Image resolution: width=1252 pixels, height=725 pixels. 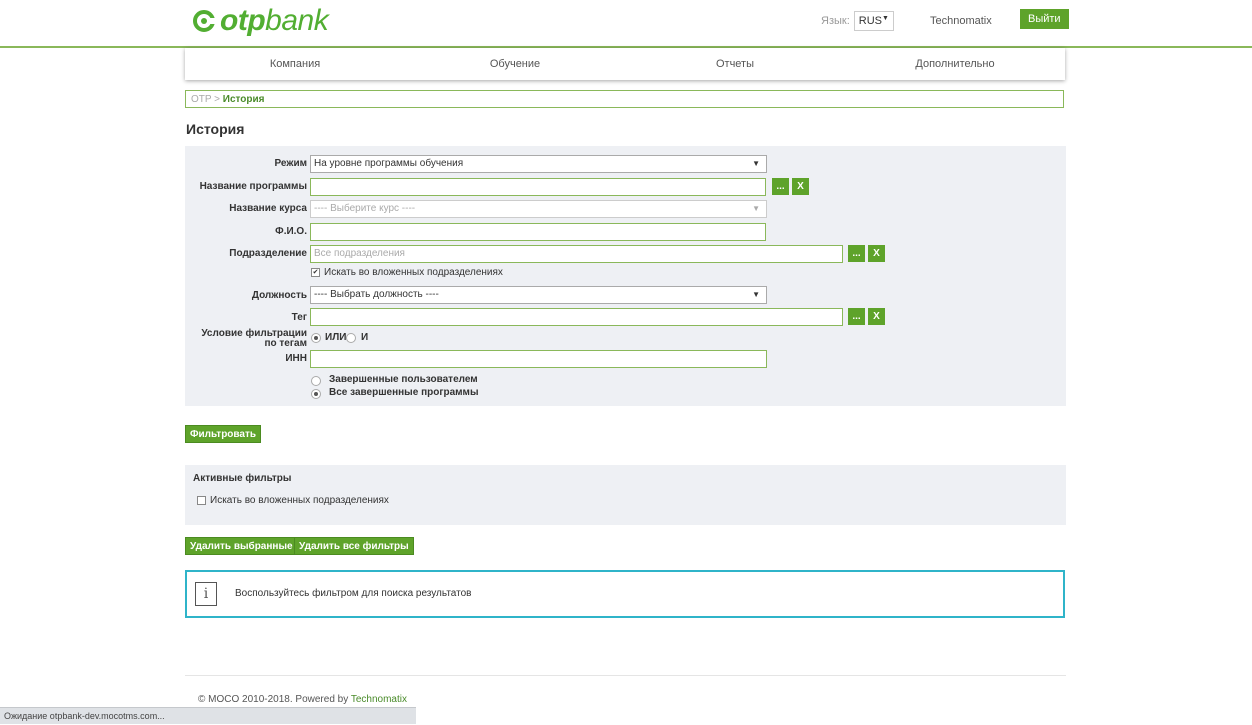 What do you see at coordinates (538, 164) in the screenshot?
I see `mode-select: На уровне программы обучения ▼` at bounding box center [538, 164].